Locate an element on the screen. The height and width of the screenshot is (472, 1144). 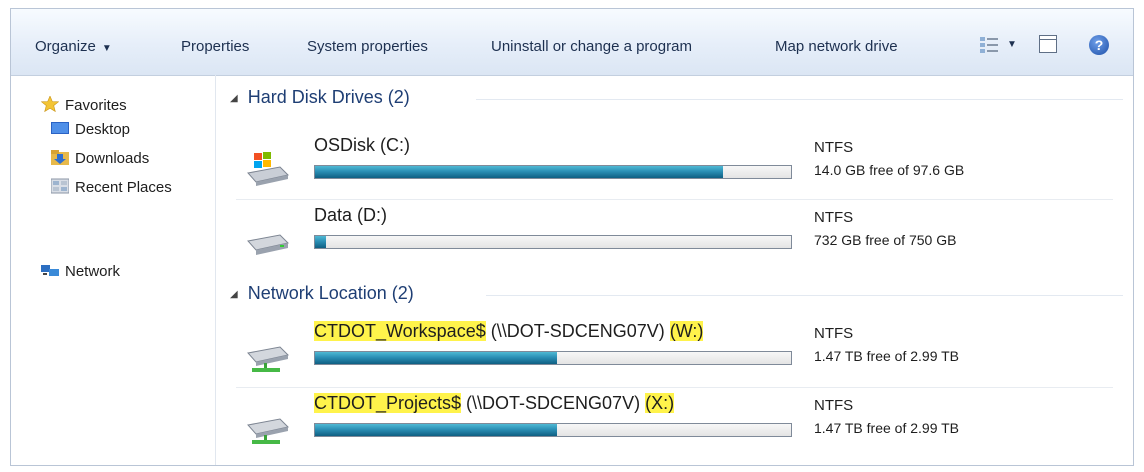
drive-item-c: OSDisk (C:) NTFS 14.0 GB free of 97.6 GB is located at coordinates (679, 166).